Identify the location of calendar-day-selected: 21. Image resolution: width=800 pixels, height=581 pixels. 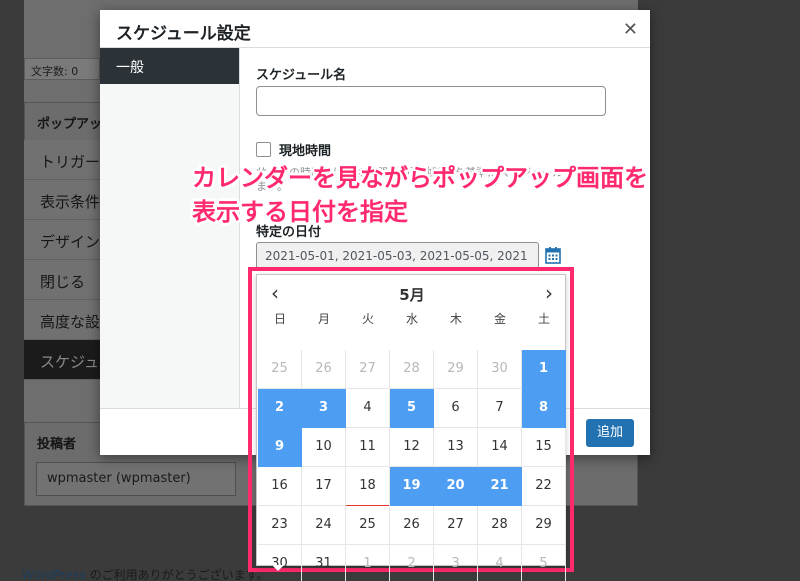
(500, 486).